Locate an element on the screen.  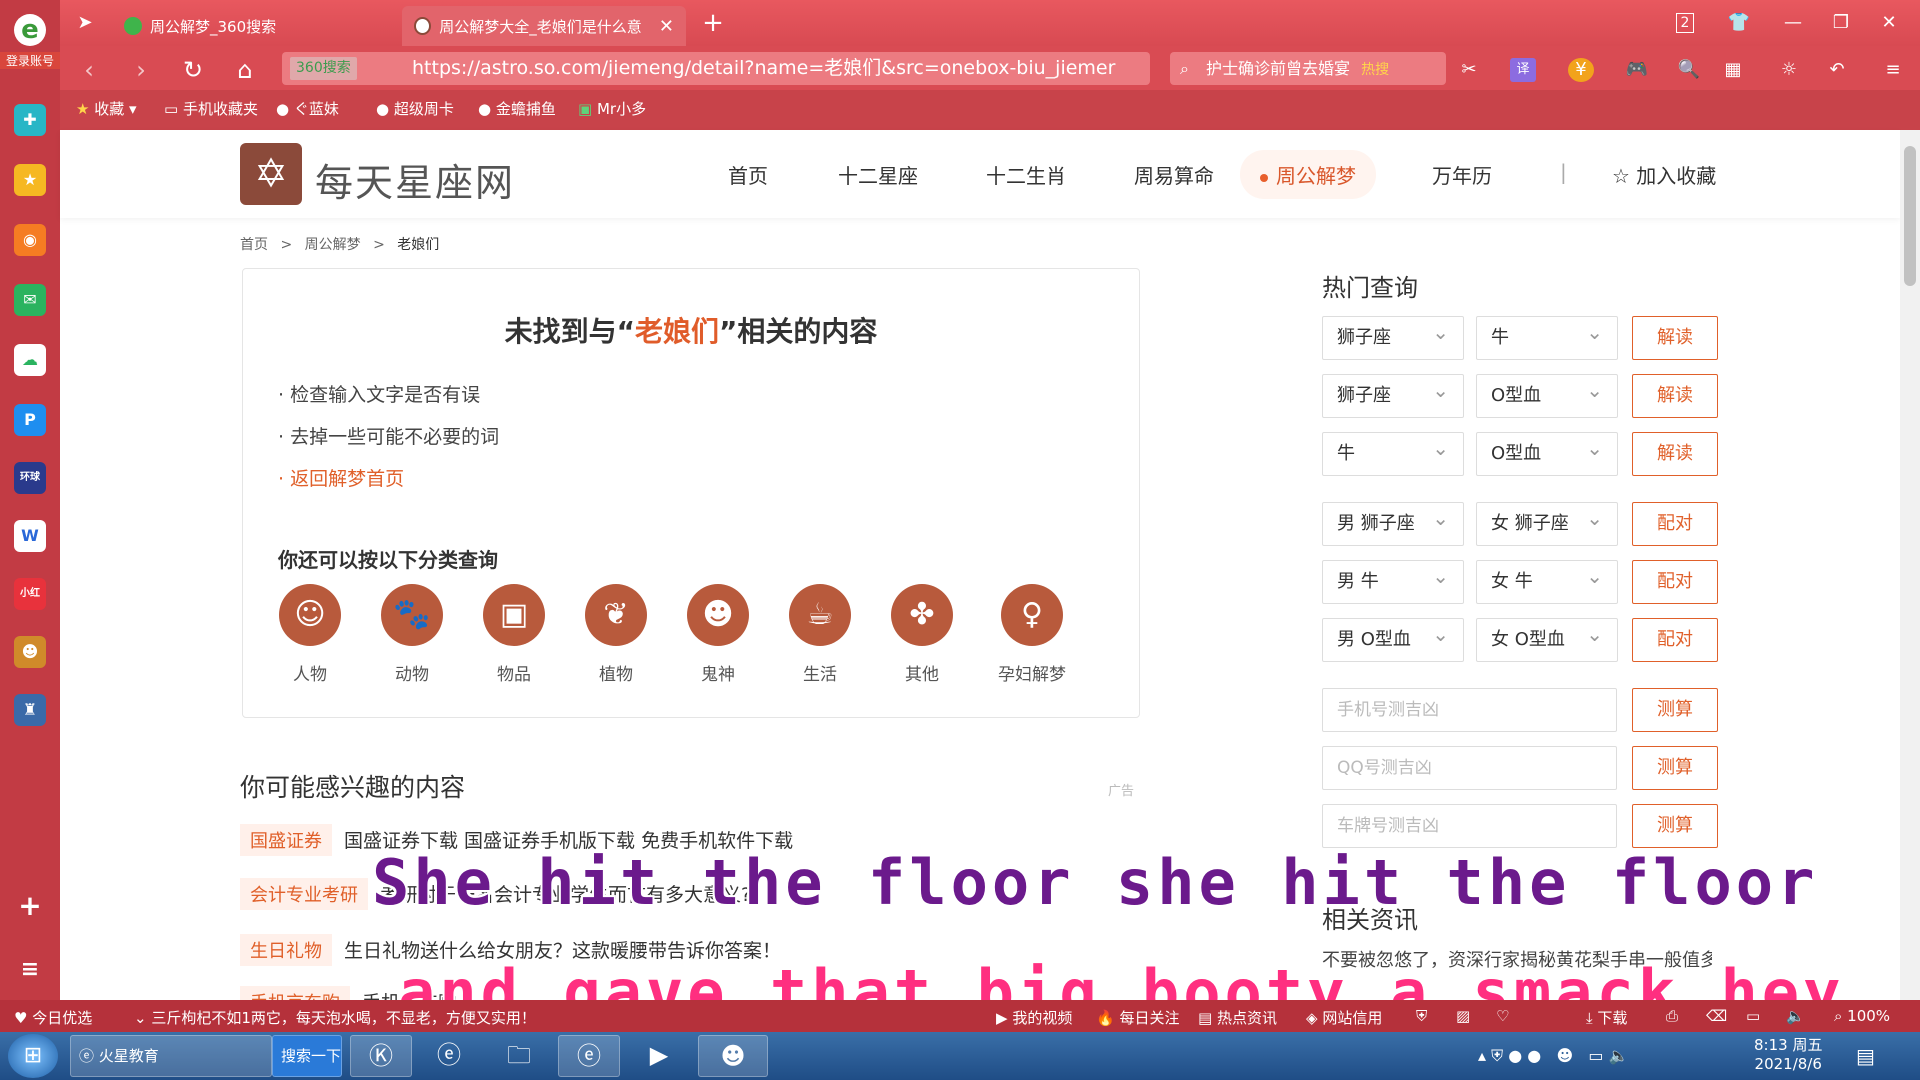
game2-app-icon: ♜ is located at coordinates (30, 710).